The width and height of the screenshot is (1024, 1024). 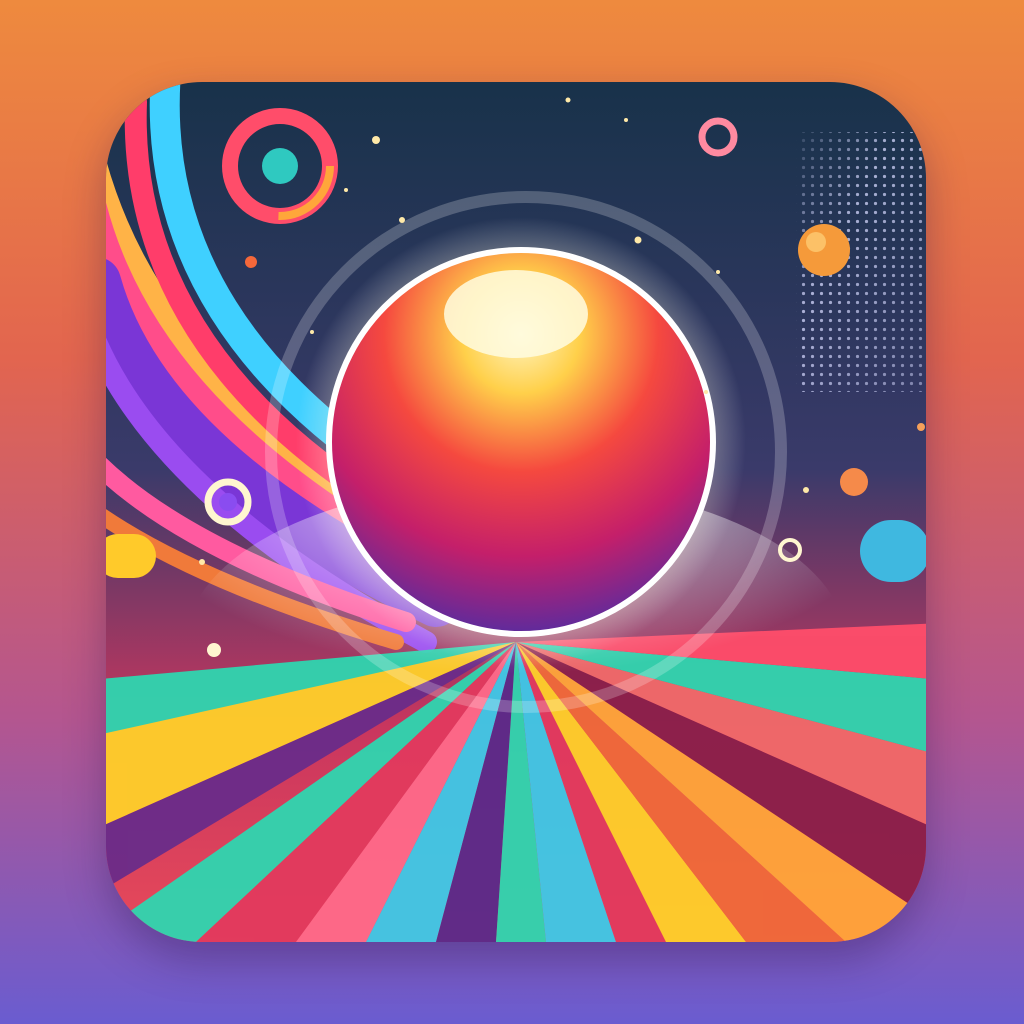 I want to click on blob-yellow, so click(x=131, y=556).